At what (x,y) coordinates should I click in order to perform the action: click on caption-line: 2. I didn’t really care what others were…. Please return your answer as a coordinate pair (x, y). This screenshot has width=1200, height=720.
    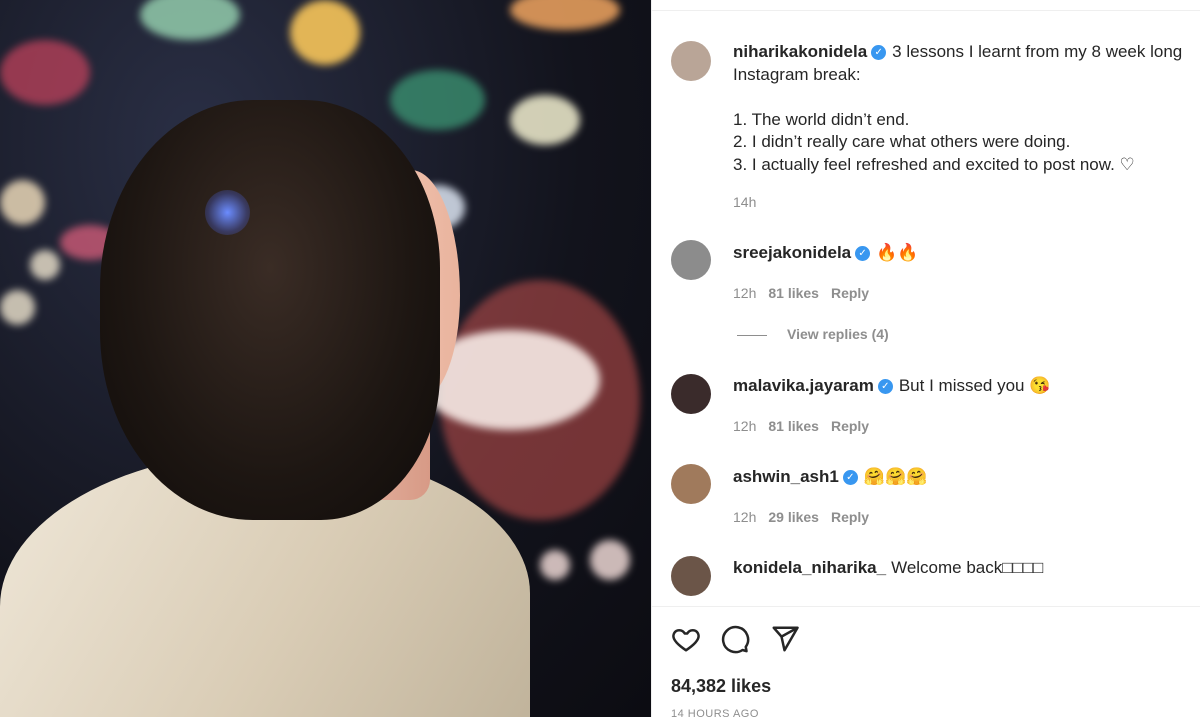
    Looking at the image, I should click on (902, 141).